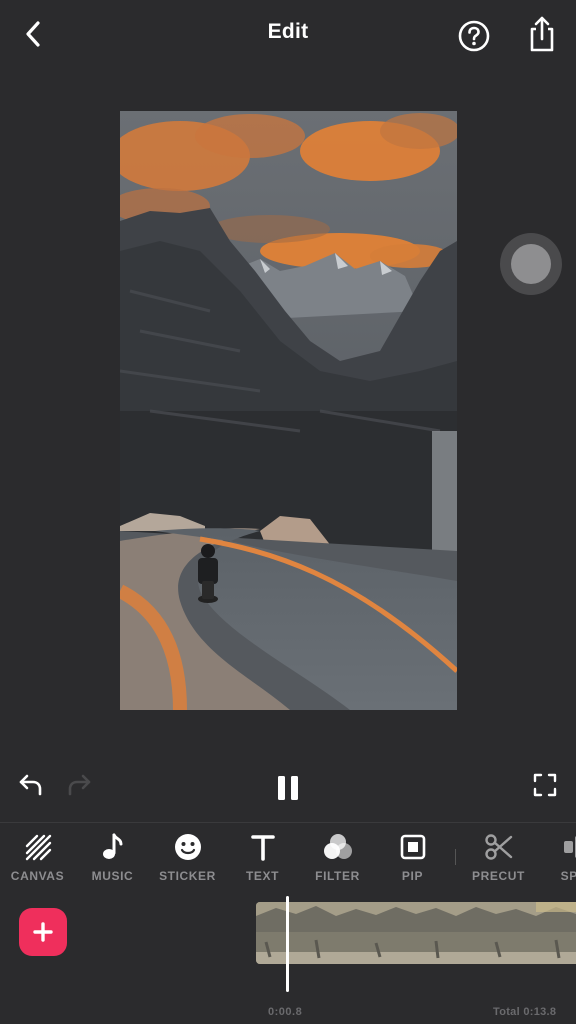  I want to click on pause-button, so click(288, 788).